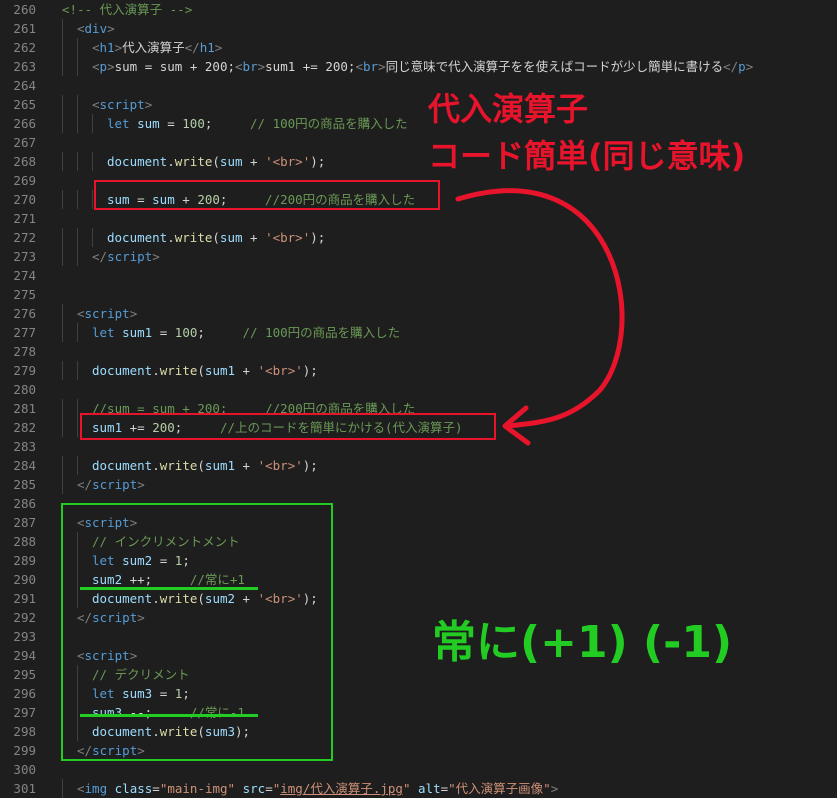 Image resolution: width=837 pixels, height=798 pixels. I want to click on highlight-increment-decrement-block, so click(197, 632).